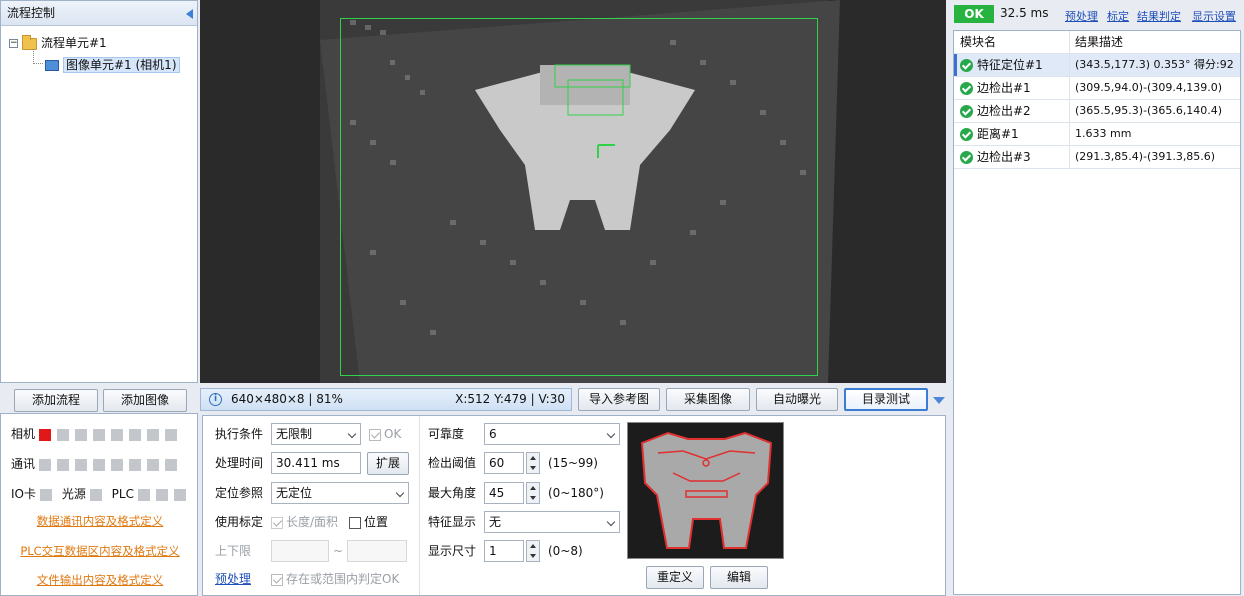 The height and width of the screenshot is (596, 1244). What do you see at coordinates (29, 42) in the screenshot?
I see `folder-icon` at bounding box center [29, 42].